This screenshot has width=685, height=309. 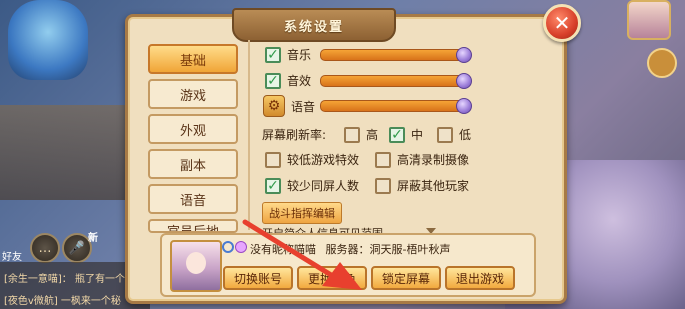 What do you see at coordinates (445, 134) in the screenshot?
I see `refresh-low-checkbox` at bounding box center [445, 134].